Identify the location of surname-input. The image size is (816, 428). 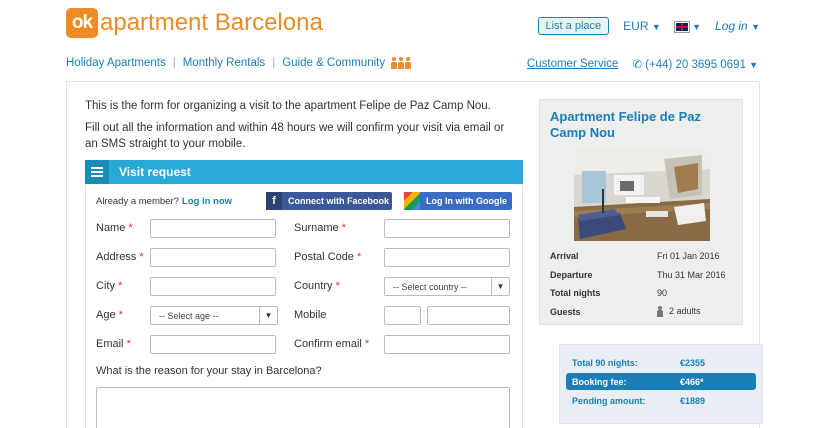
(447, 228).